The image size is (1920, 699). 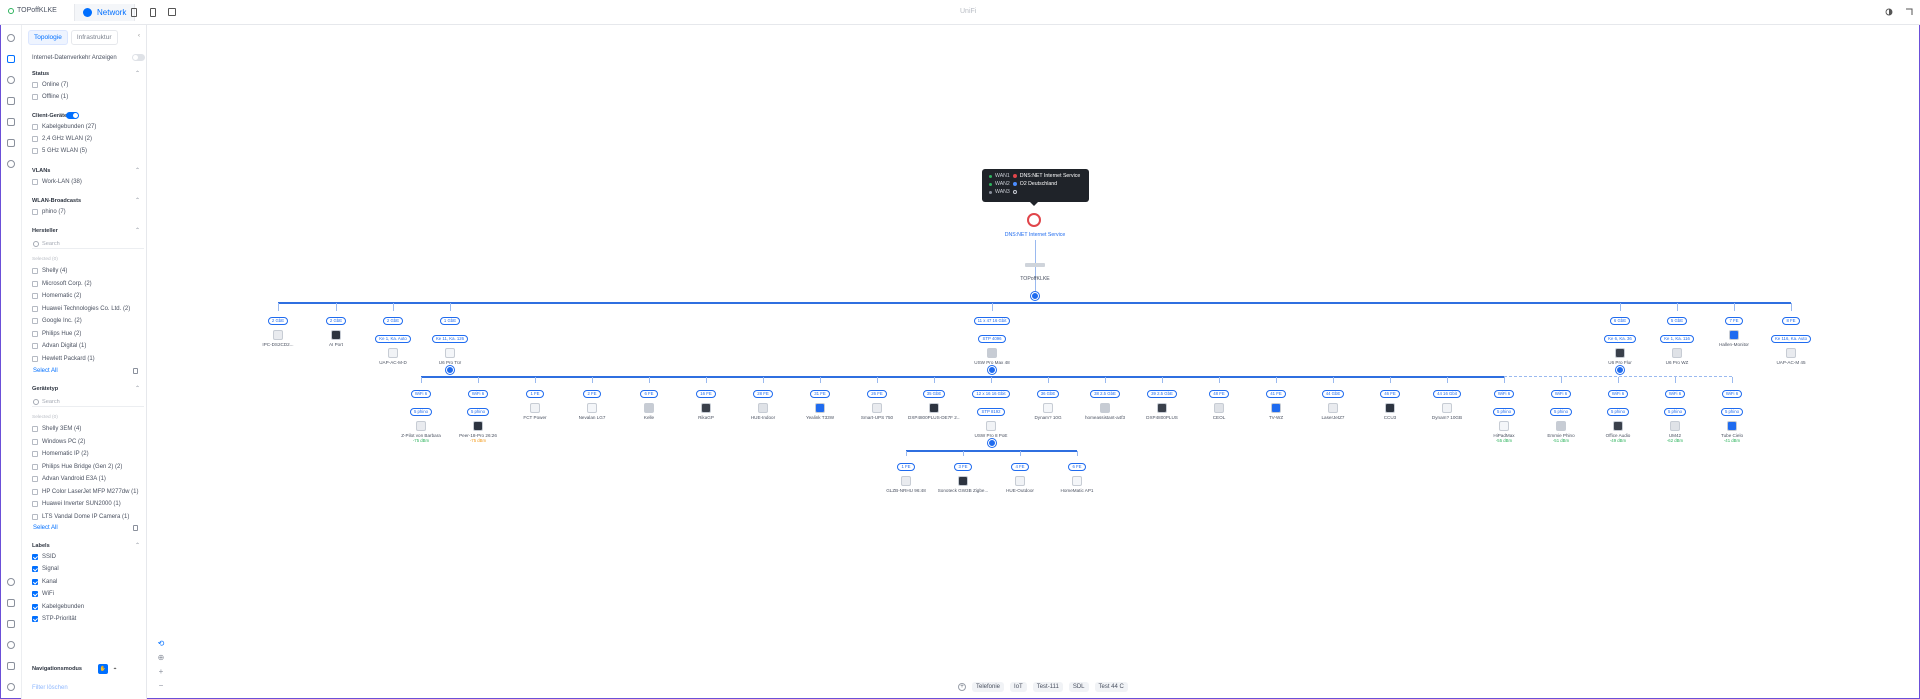 What do you see at coordinates (172, 12) in the screenshot?
I see `console-icon` at bounding box center [172, 12].